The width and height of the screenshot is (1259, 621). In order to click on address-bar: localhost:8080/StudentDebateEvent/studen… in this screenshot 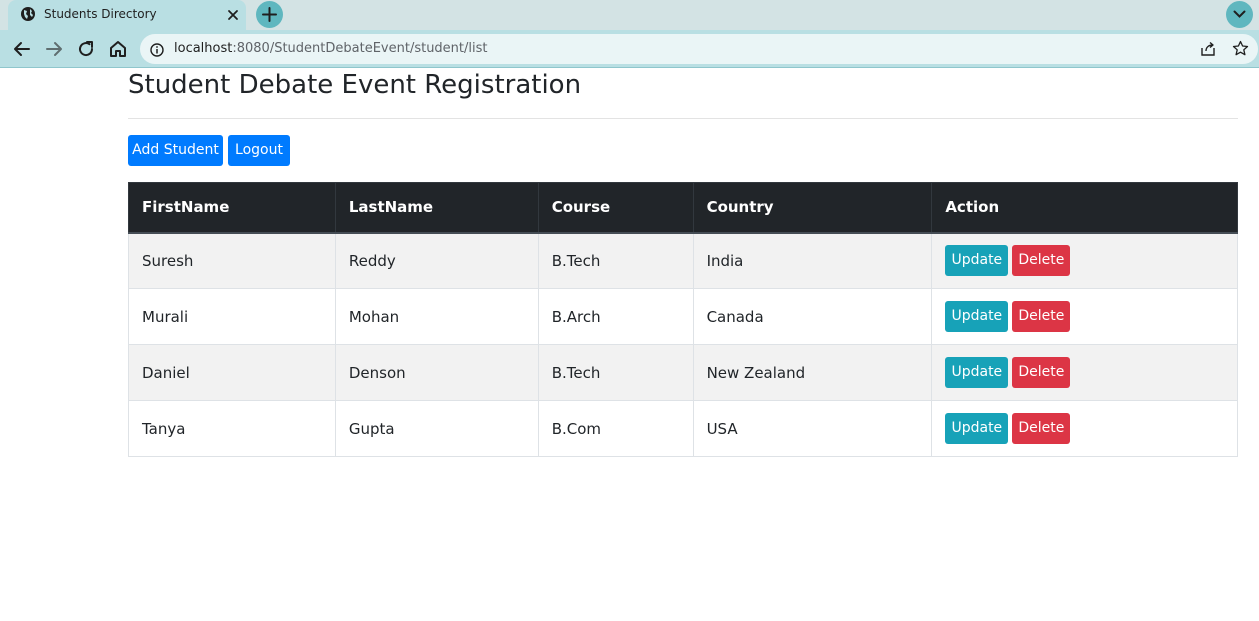, I will do `click(699, 49)`.